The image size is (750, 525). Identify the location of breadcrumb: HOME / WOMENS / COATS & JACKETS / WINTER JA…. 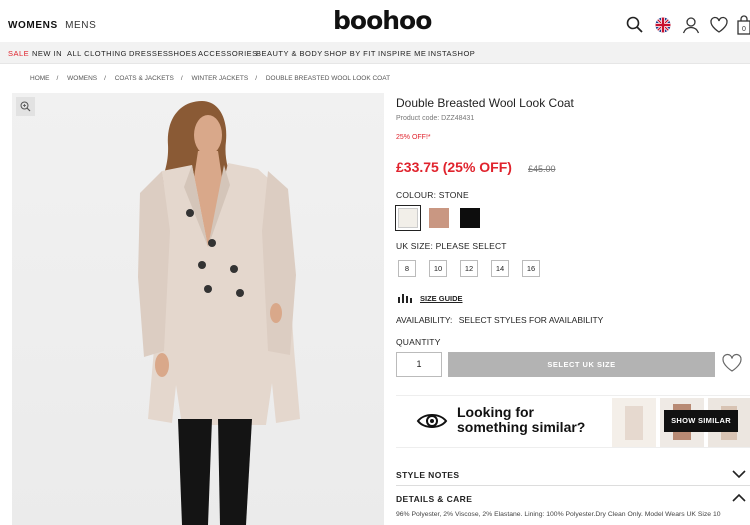
(210, 78).